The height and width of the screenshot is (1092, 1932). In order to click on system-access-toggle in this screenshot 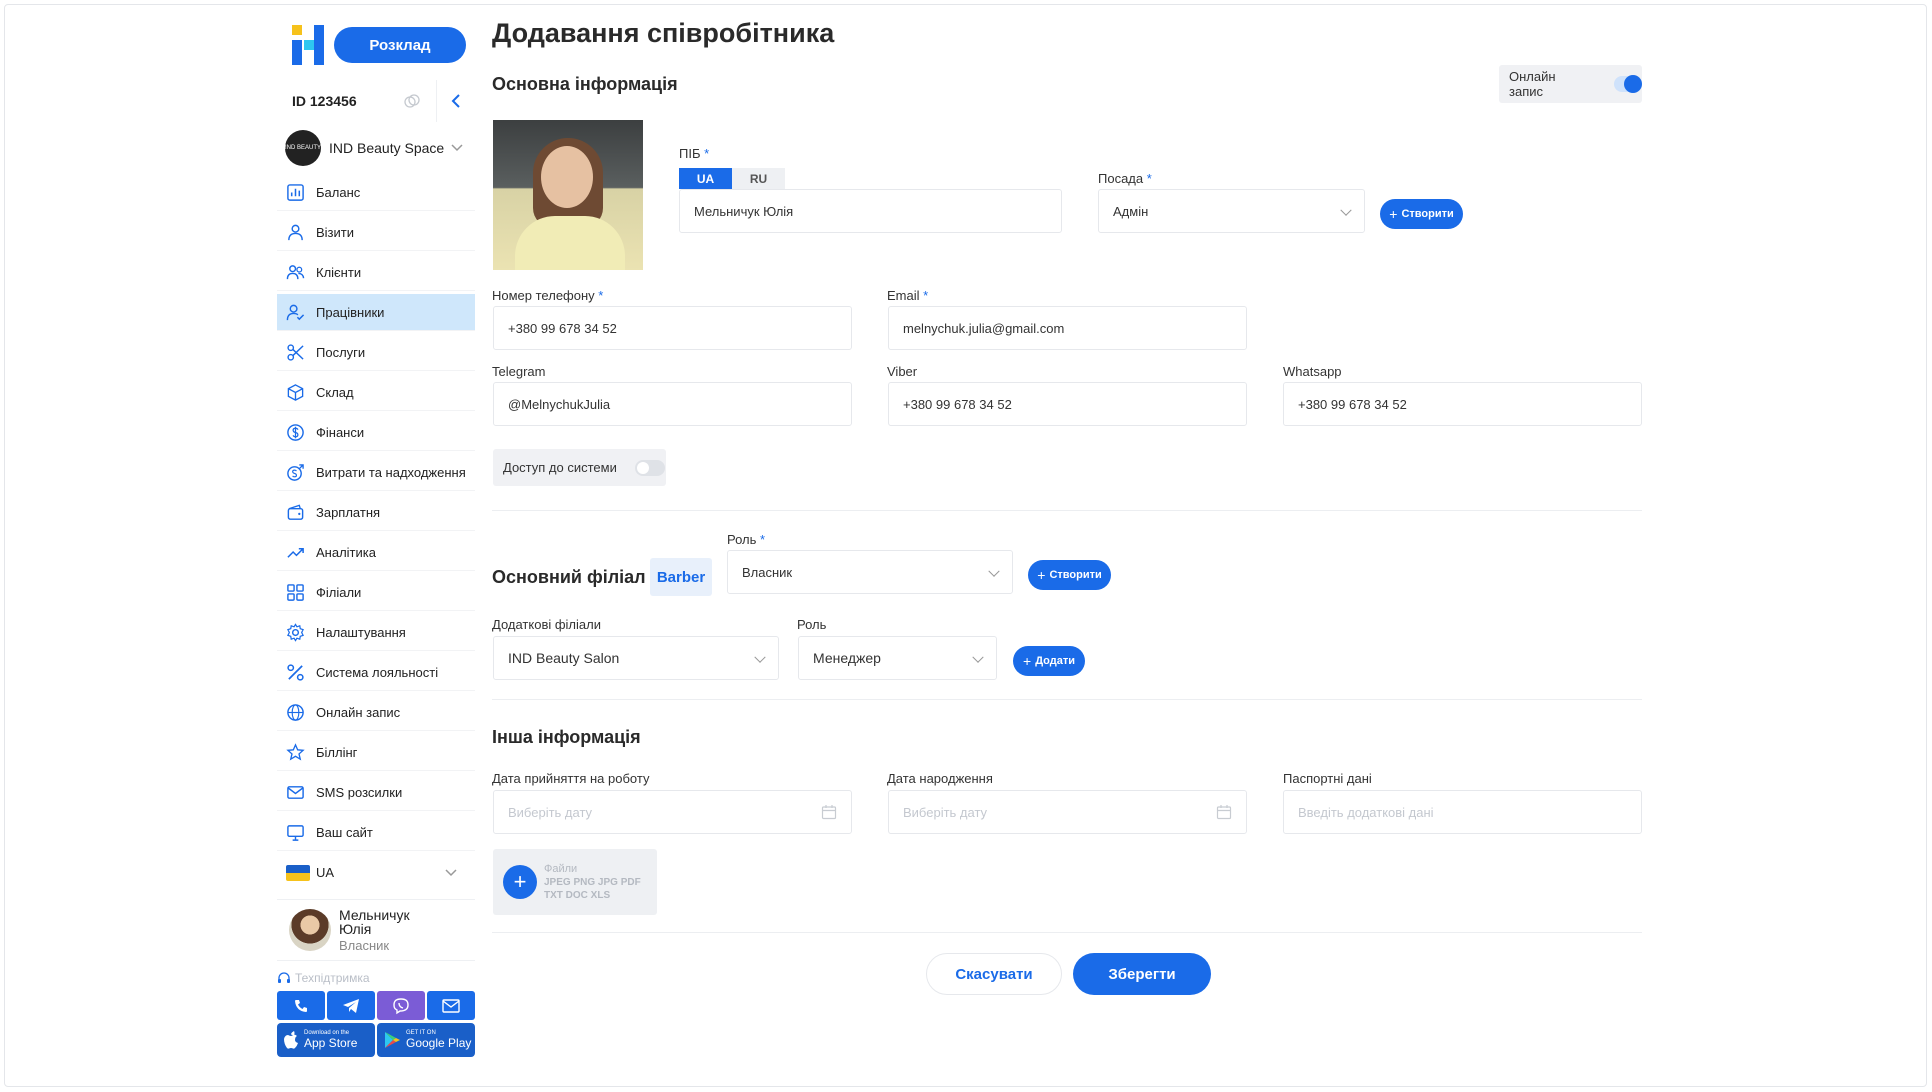, I will do `click(649, 467)`.